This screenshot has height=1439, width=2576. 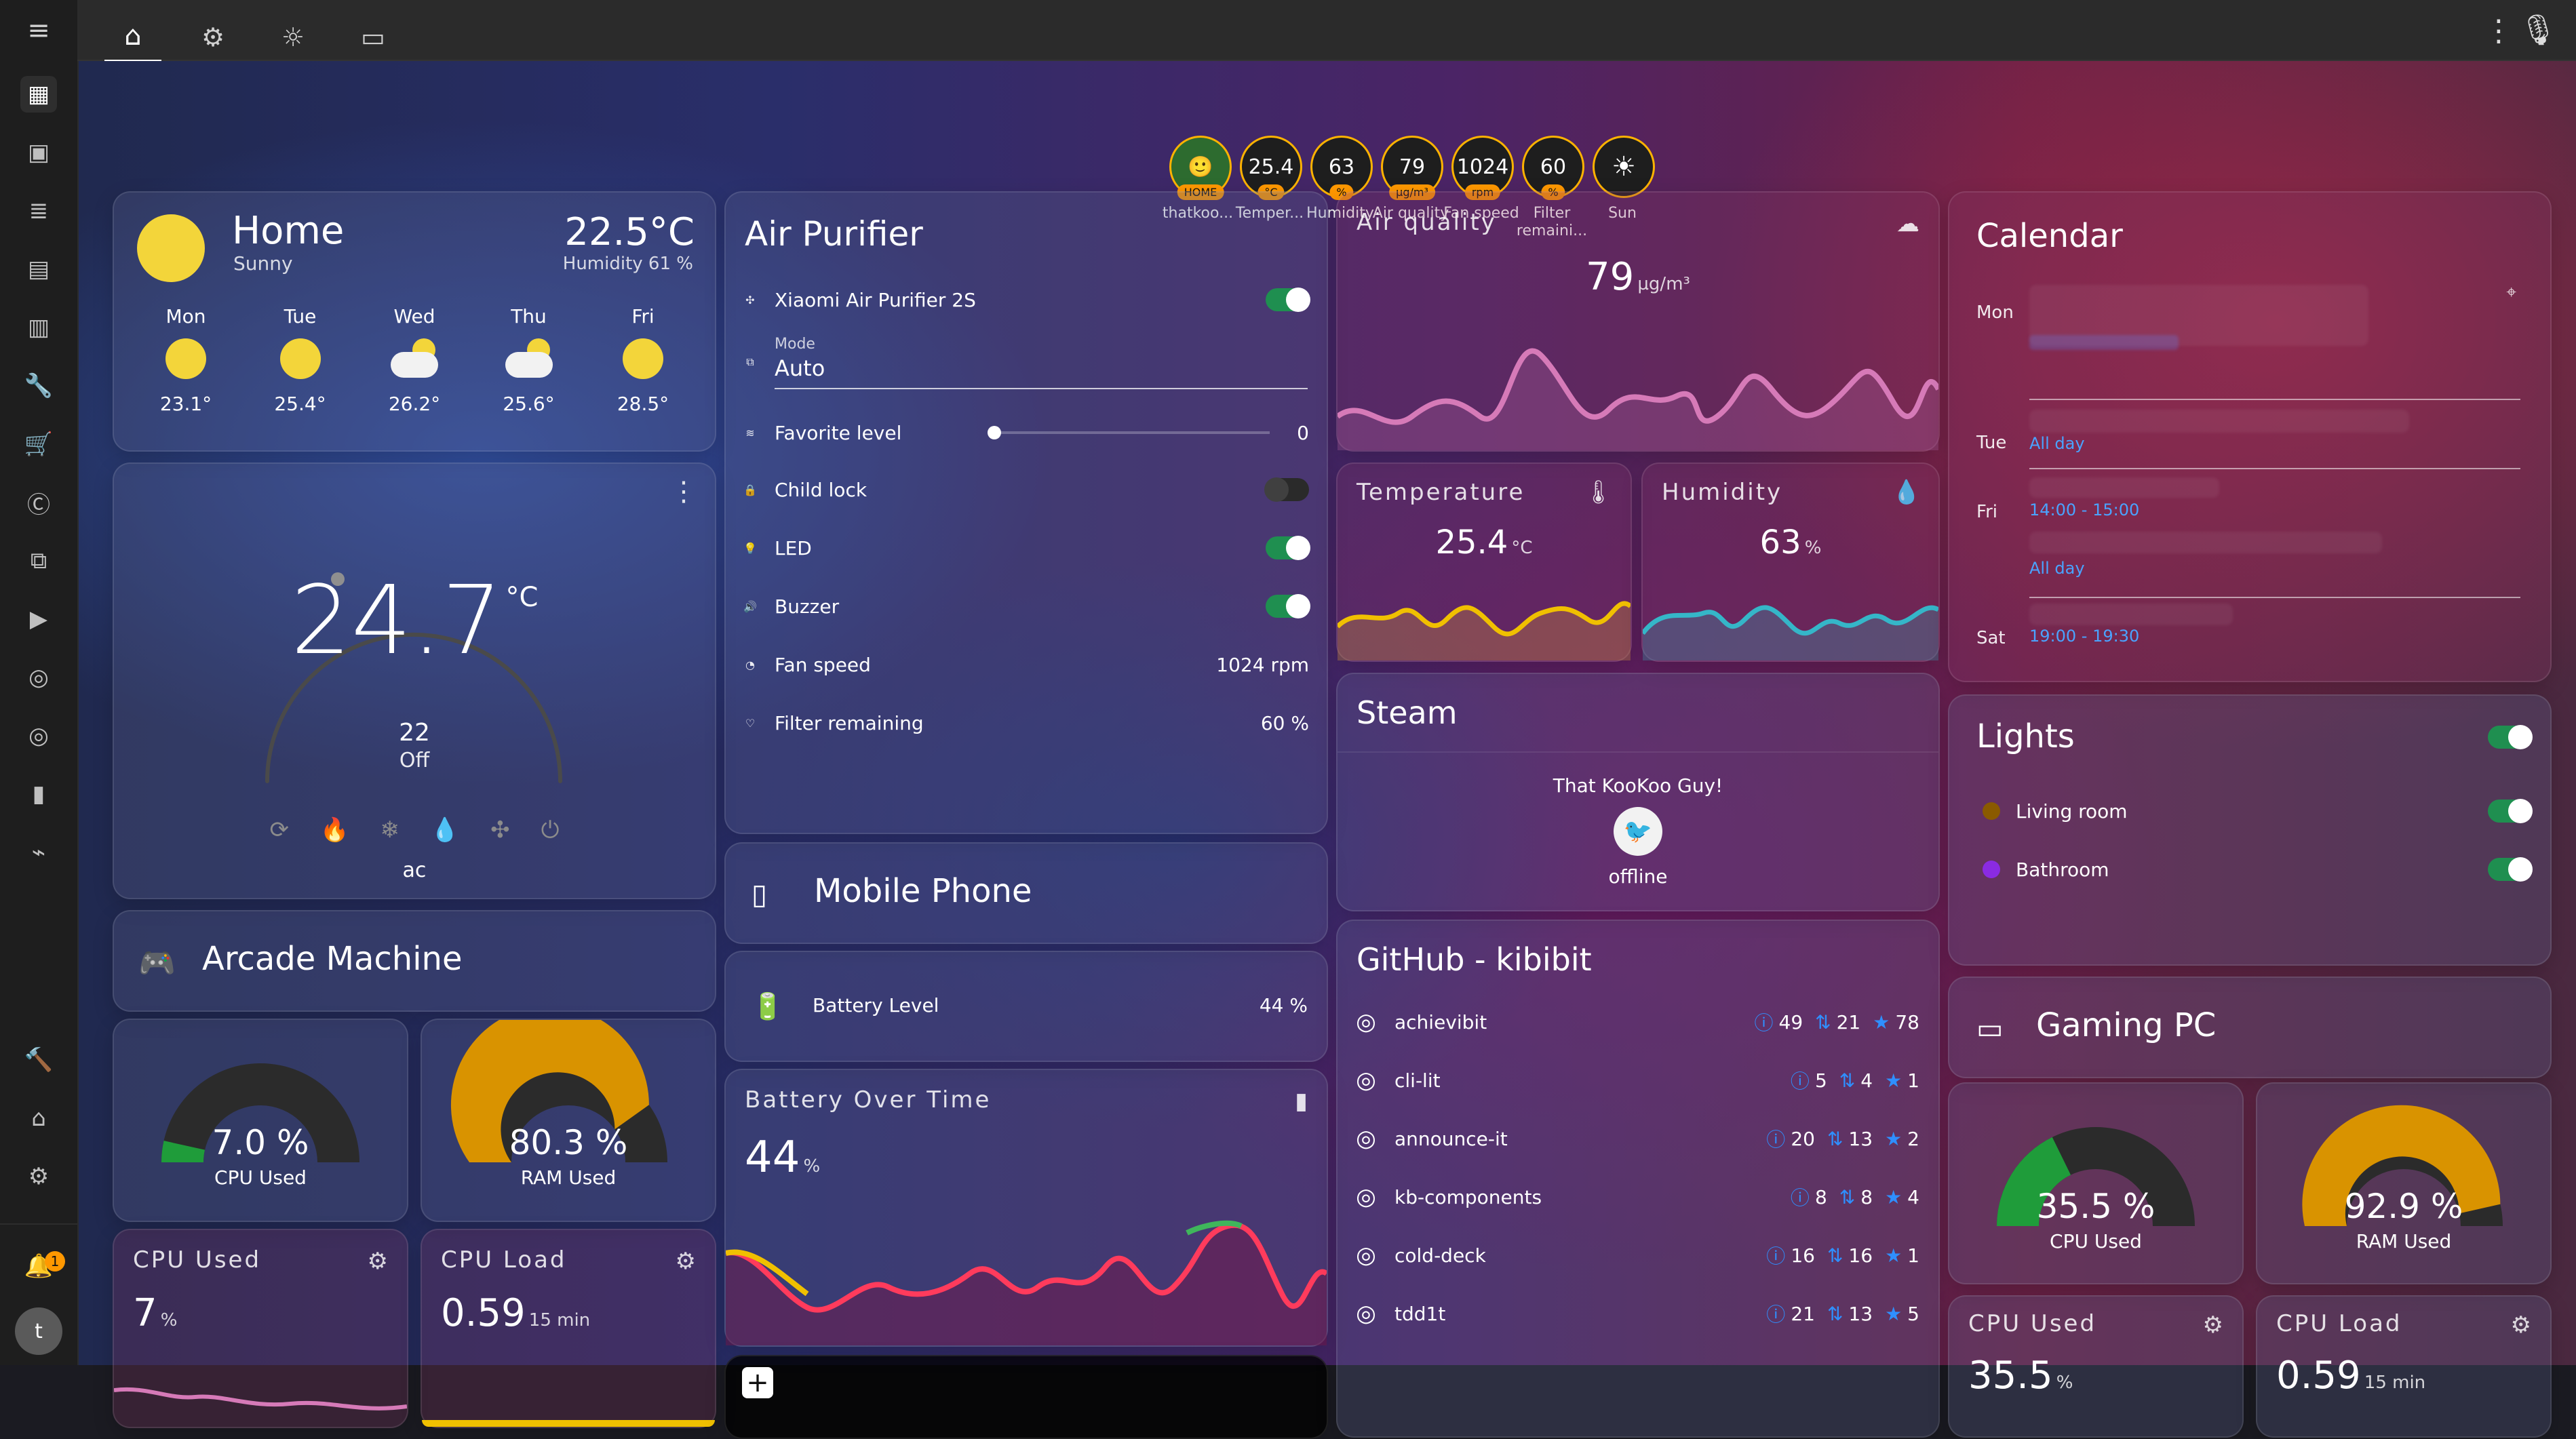 What do you see at coordinates (1638, 1138) in the screenshot?
I see `github-repo-row: ◎ announce-it ⓘ 20 ⇅ 13 ★ 2` at bounding box center [1638, 1138].